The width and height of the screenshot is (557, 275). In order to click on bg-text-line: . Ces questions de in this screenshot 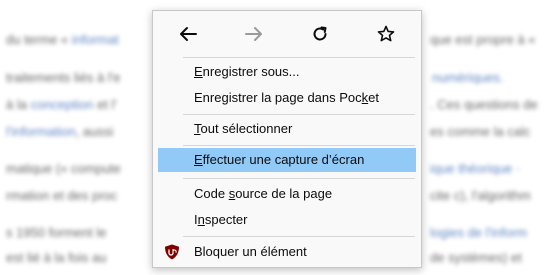, I will do `click(484, 104)`.